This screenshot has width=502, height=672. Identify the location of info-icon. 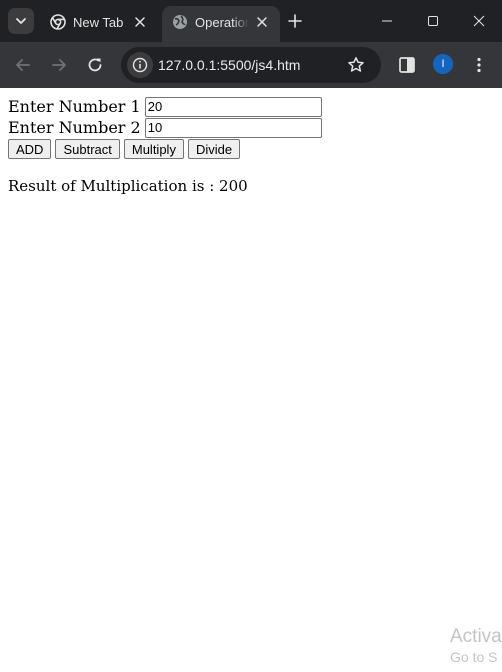
(140, 65).